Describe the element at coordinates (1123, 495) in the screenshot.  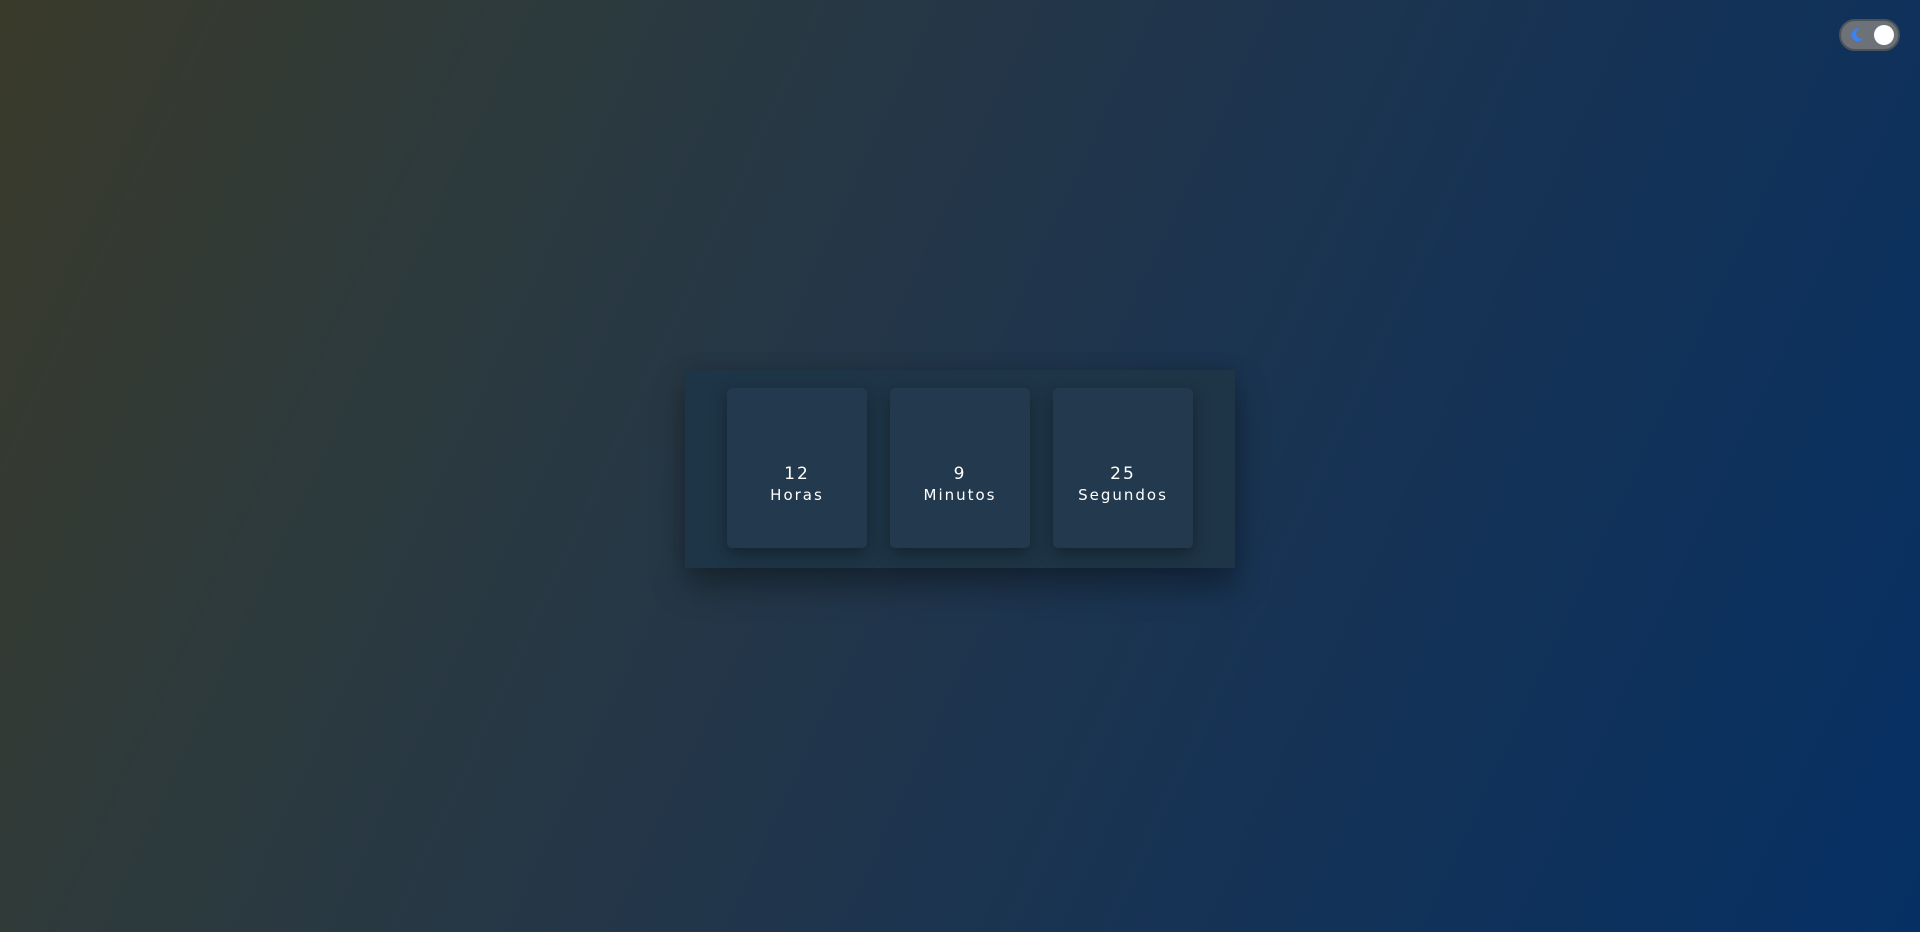
I see `seconds-label: Segundos` at that location.